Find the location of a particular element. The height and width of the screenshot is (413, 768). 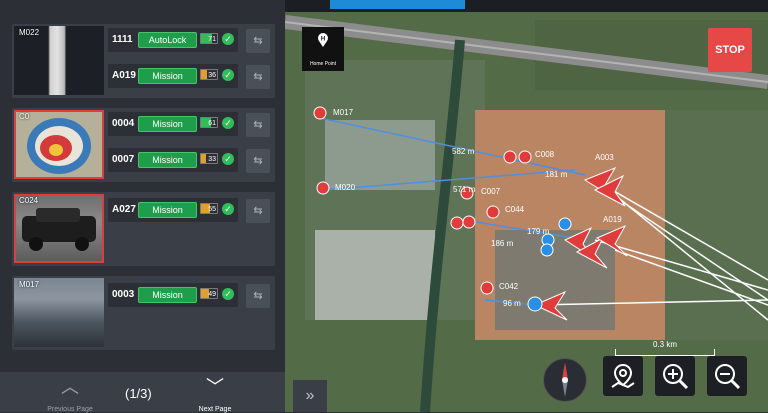

target-card: C024 A027 Mission 55 ✓ ⇆ is located at coordinates (143, 229).